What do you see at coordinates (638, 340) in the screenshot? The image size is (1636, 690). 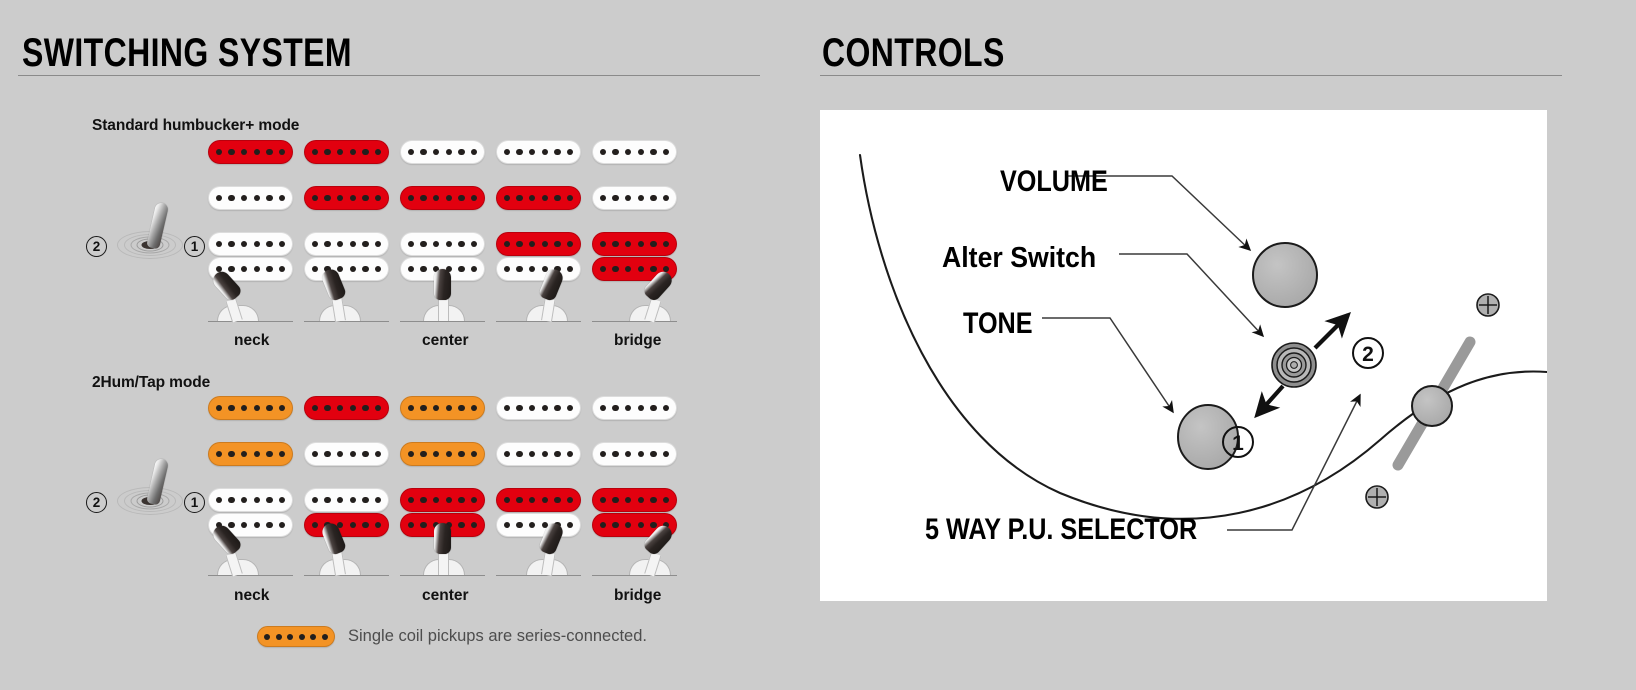 I see `position-label-bridge: bridge` at bounding box center [638, 340].